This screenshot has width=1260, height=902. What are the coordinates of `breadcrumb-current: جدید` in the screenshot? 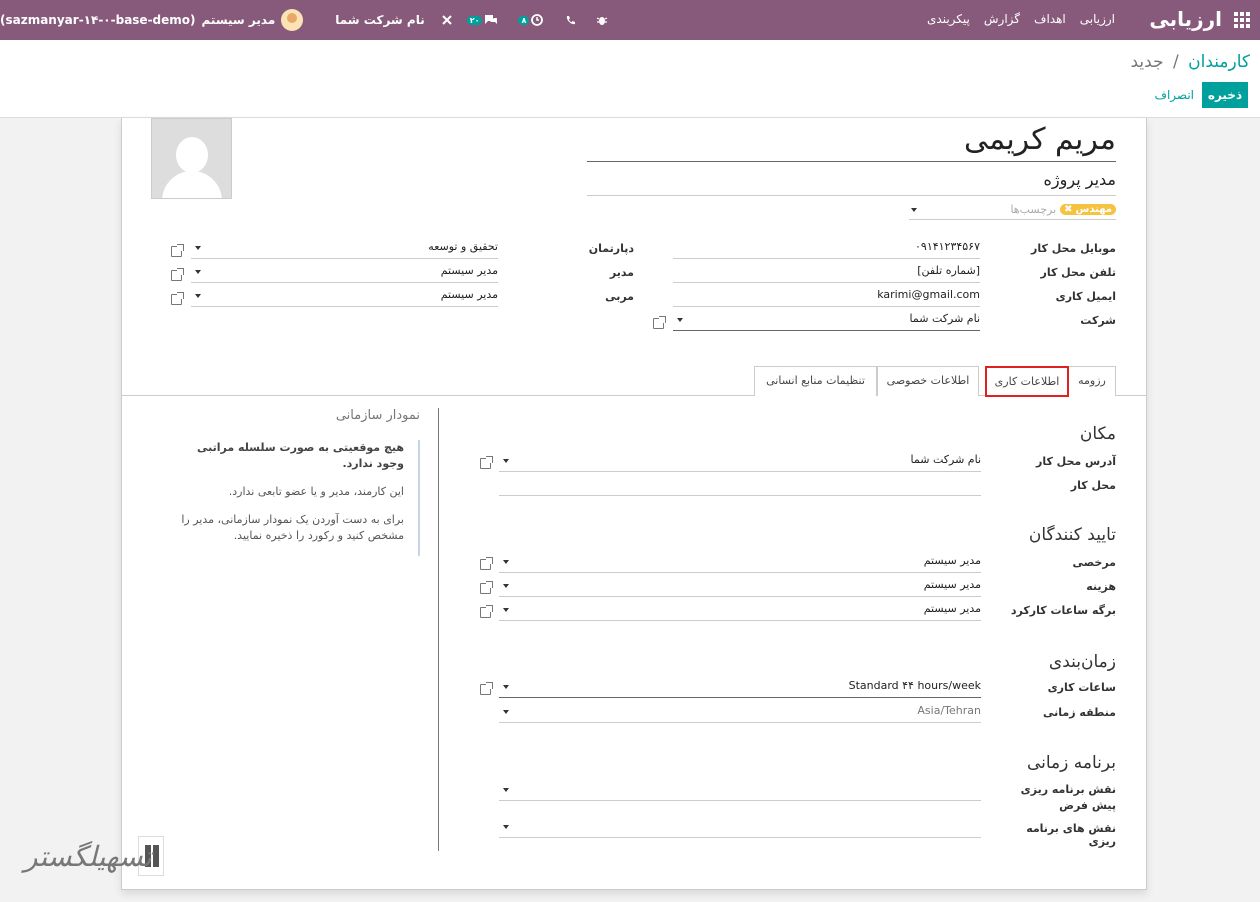 It's located at (1147, 62).